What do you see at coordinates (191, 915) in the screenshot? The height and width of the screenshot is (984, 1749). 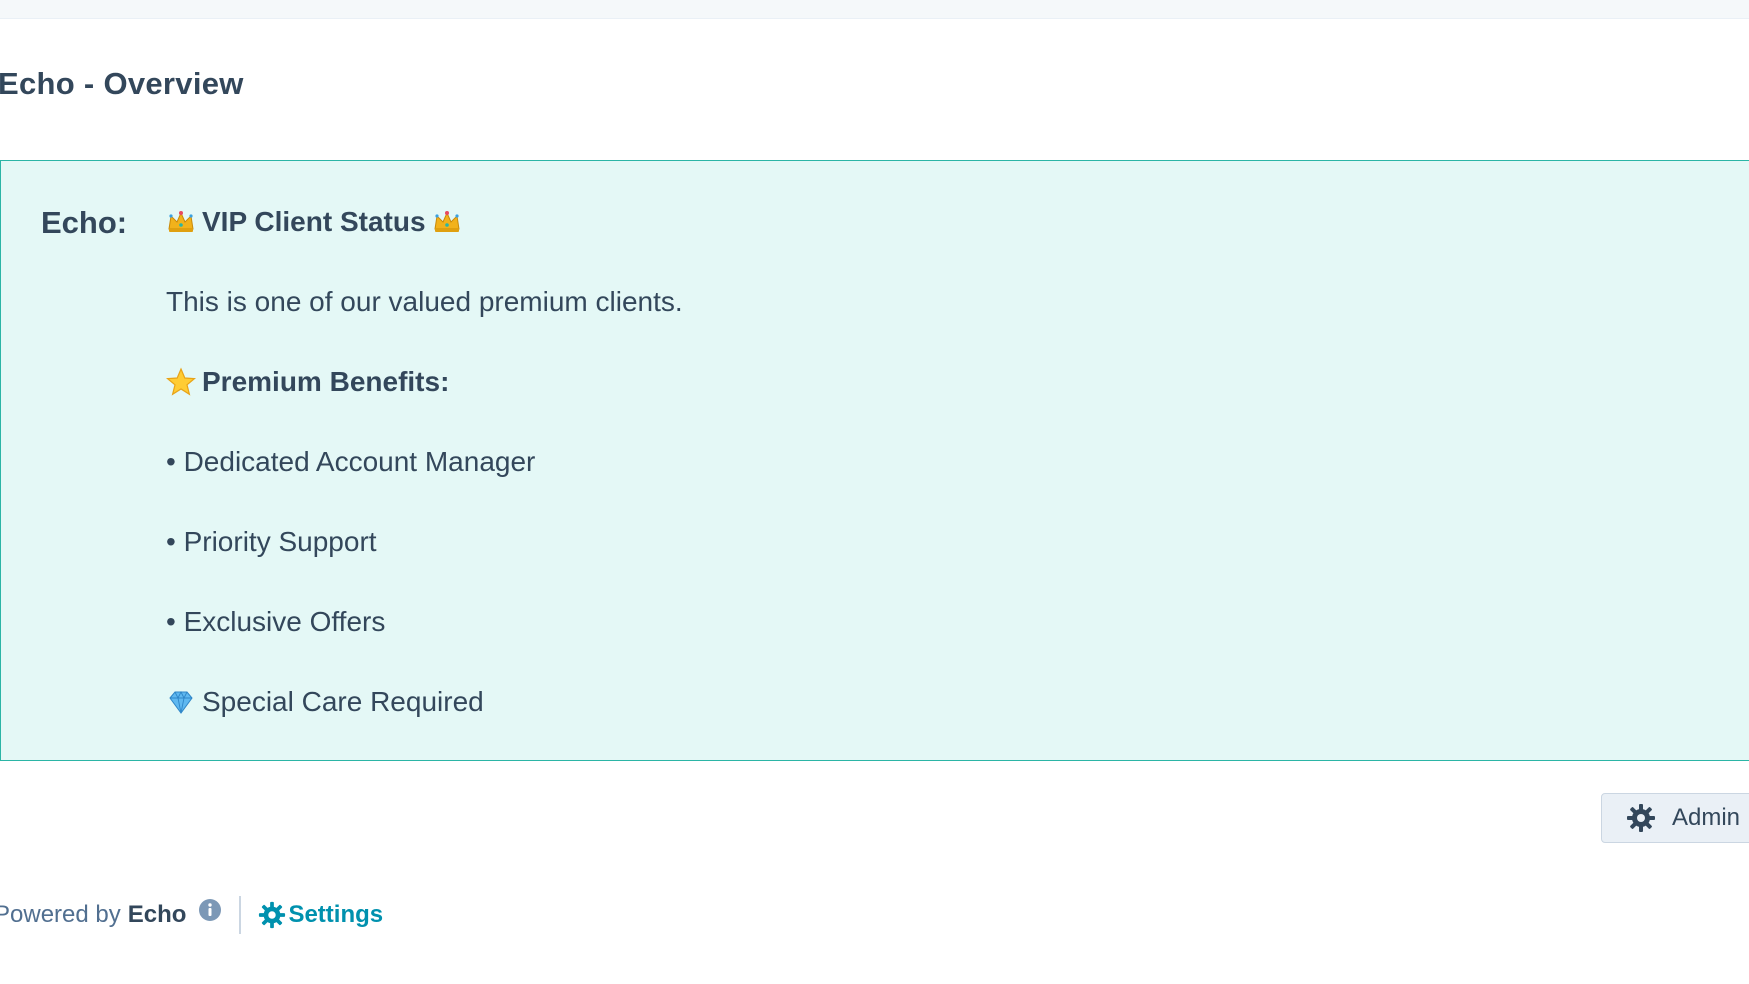 I see `footer: Powered by Echo Settings` at bounding box center [191, 915].